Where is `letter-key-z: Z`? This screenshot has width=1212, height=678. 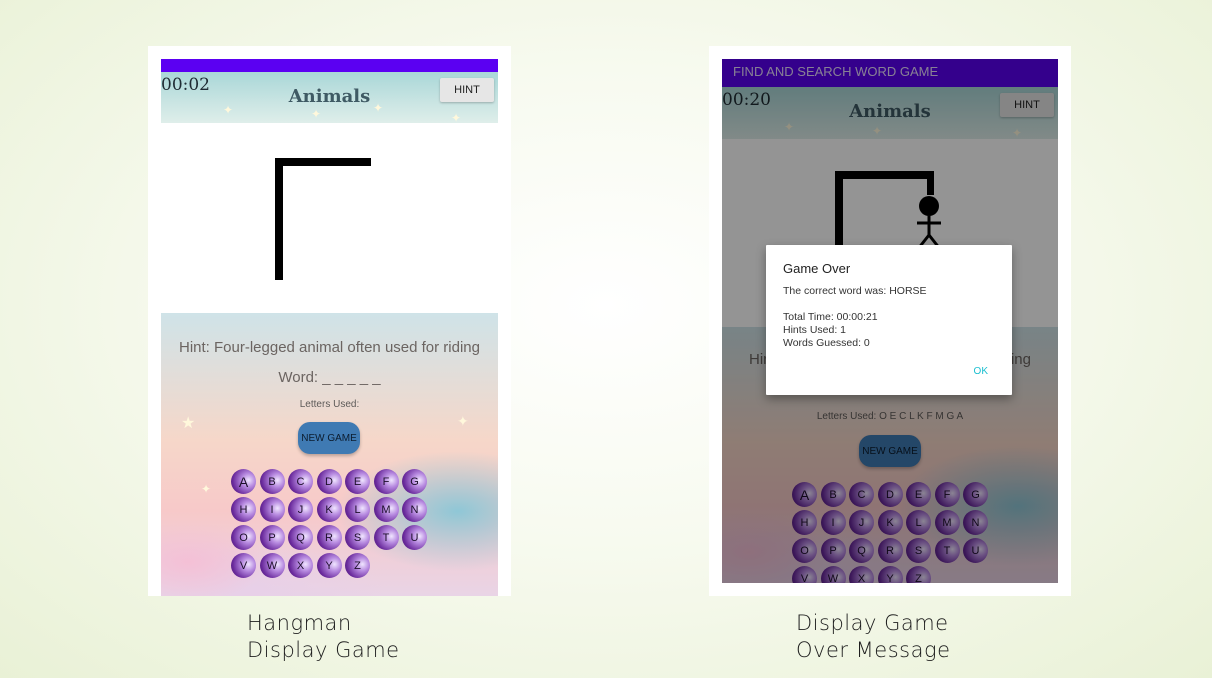
letter-key-z: Z is located at coordinates (357, 565).